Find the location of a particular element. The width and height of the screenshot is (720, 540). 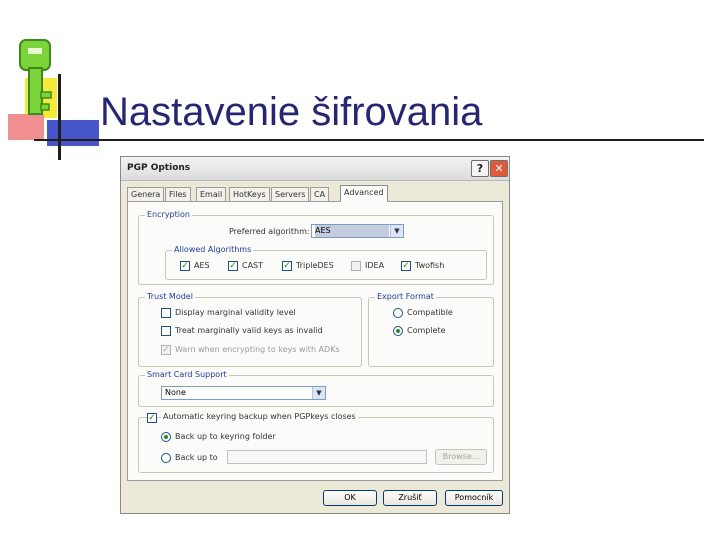

decor-horizontal-line is located at coordinates (369, 140).